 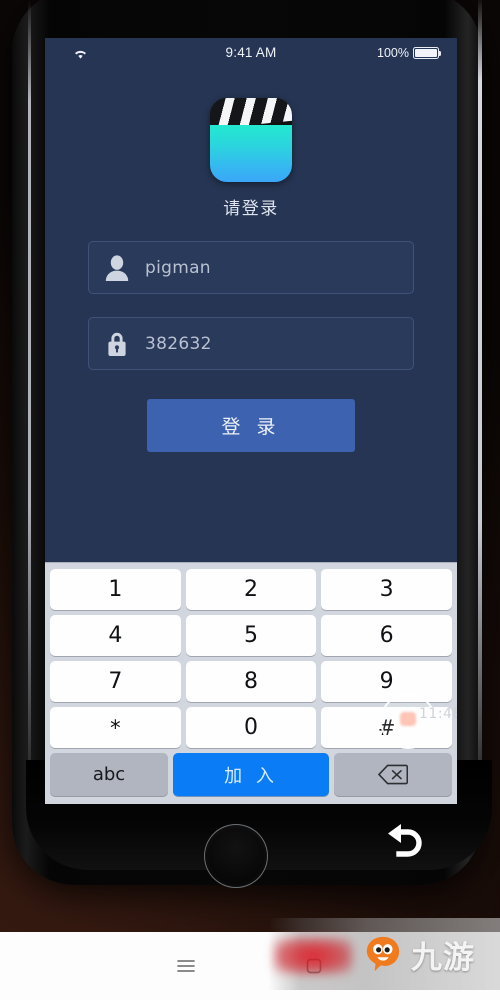 What do you see at coordinates (438, 714) in the screenshot?
I see `overlay-clock: 11:48` at bounding box center [438, 714].